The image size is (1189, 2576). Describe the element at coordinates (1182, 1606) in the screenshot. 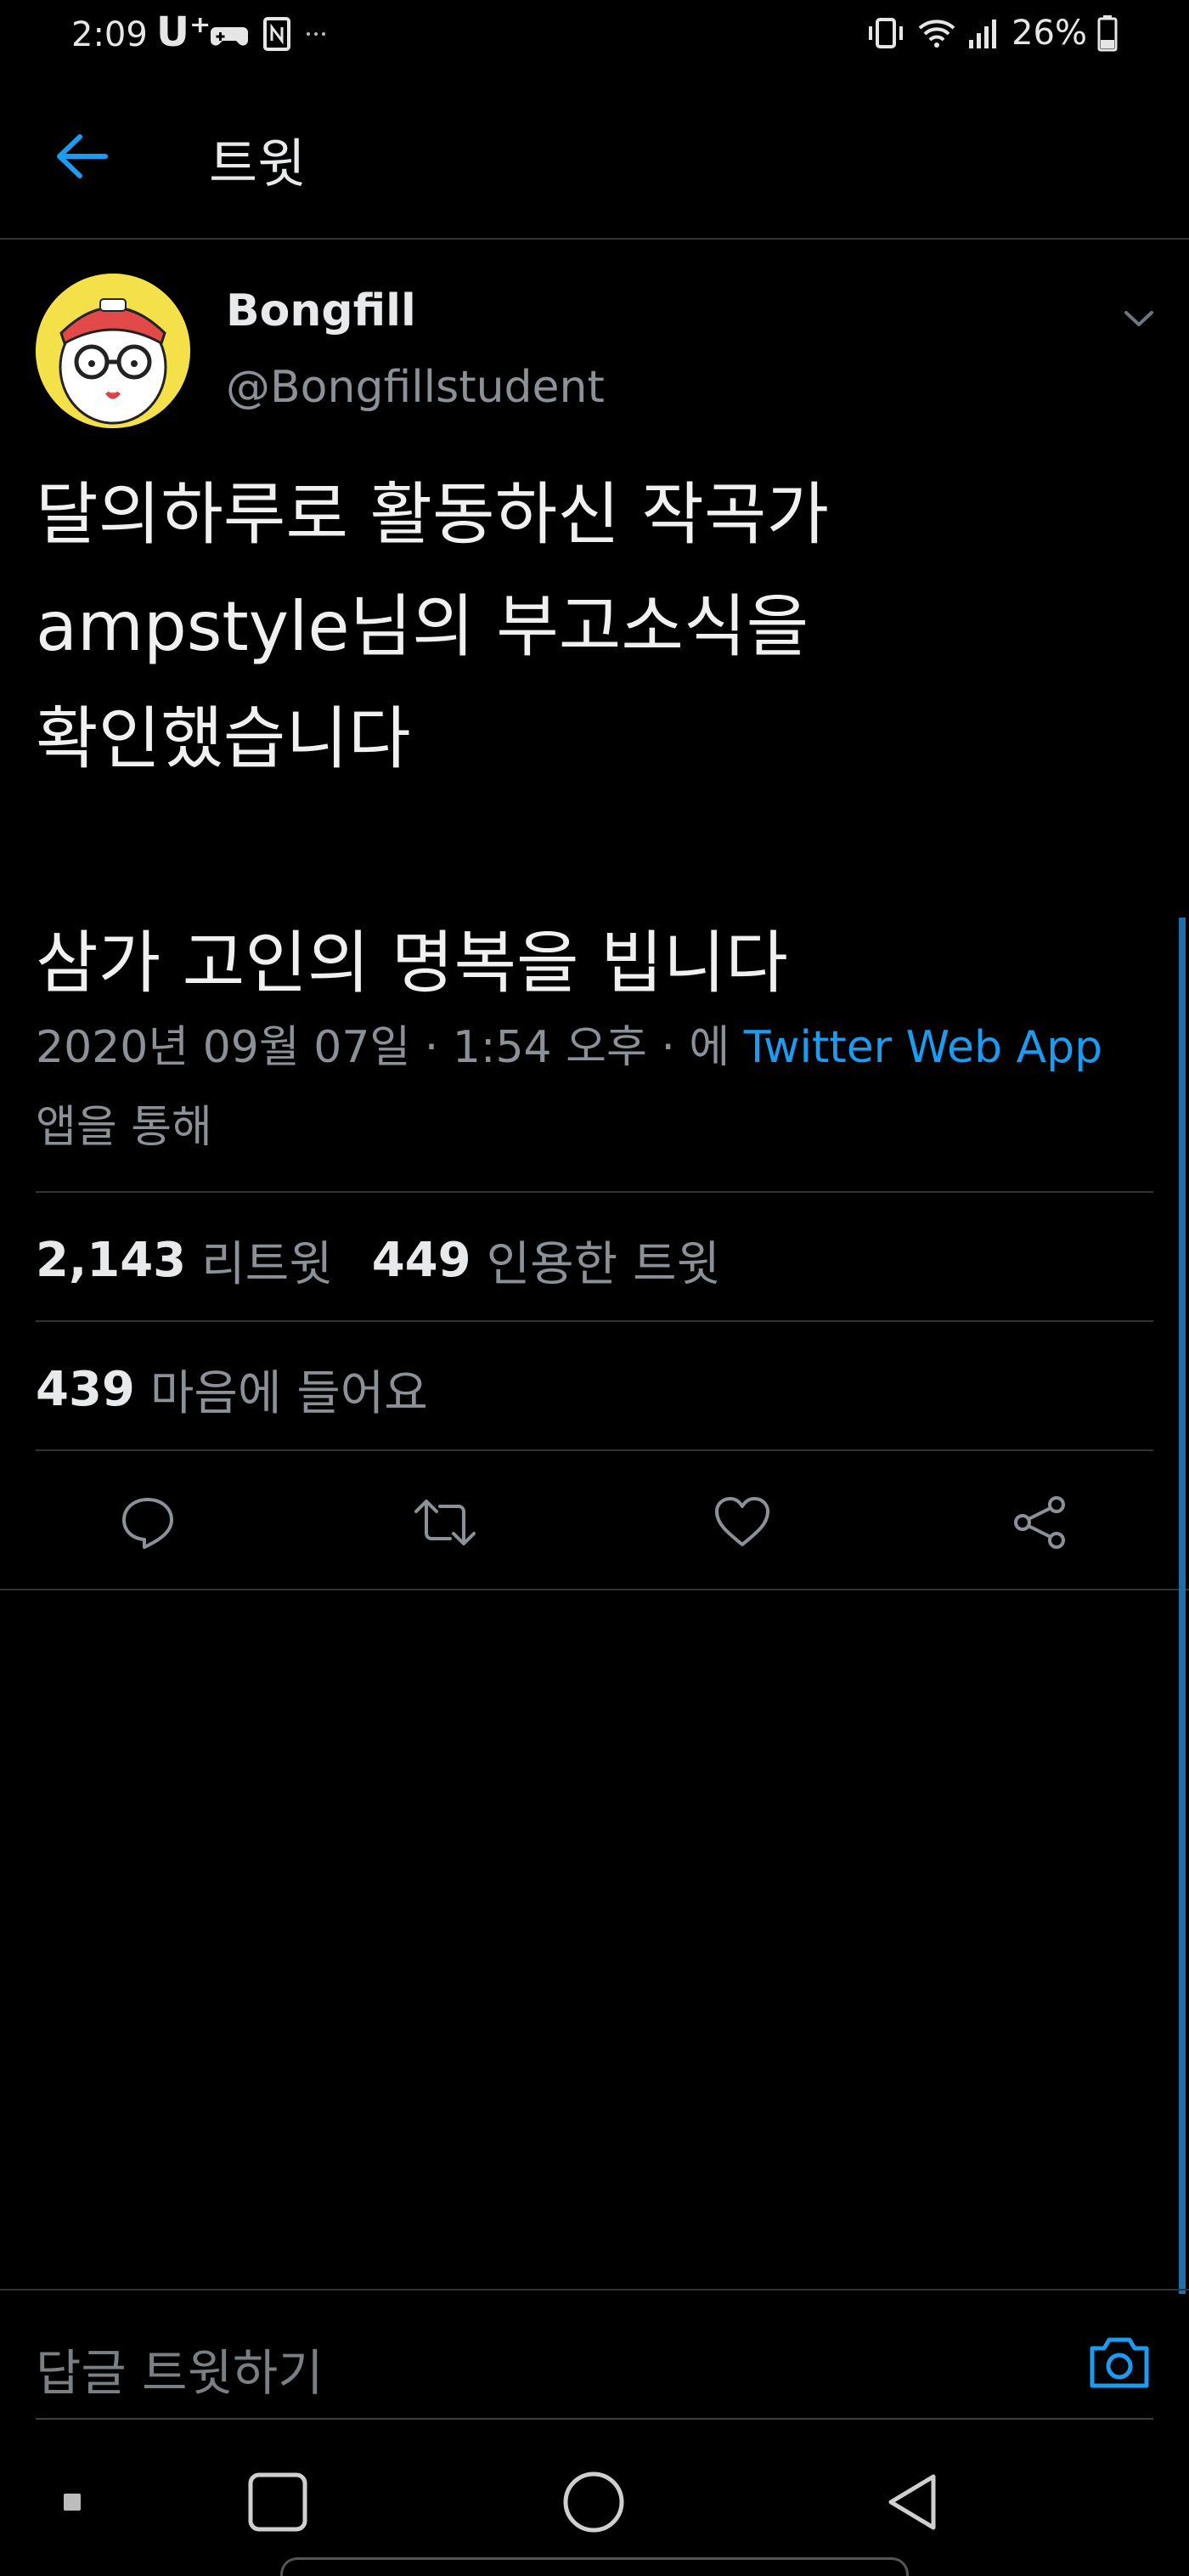

I see `scrollbar` at that location.